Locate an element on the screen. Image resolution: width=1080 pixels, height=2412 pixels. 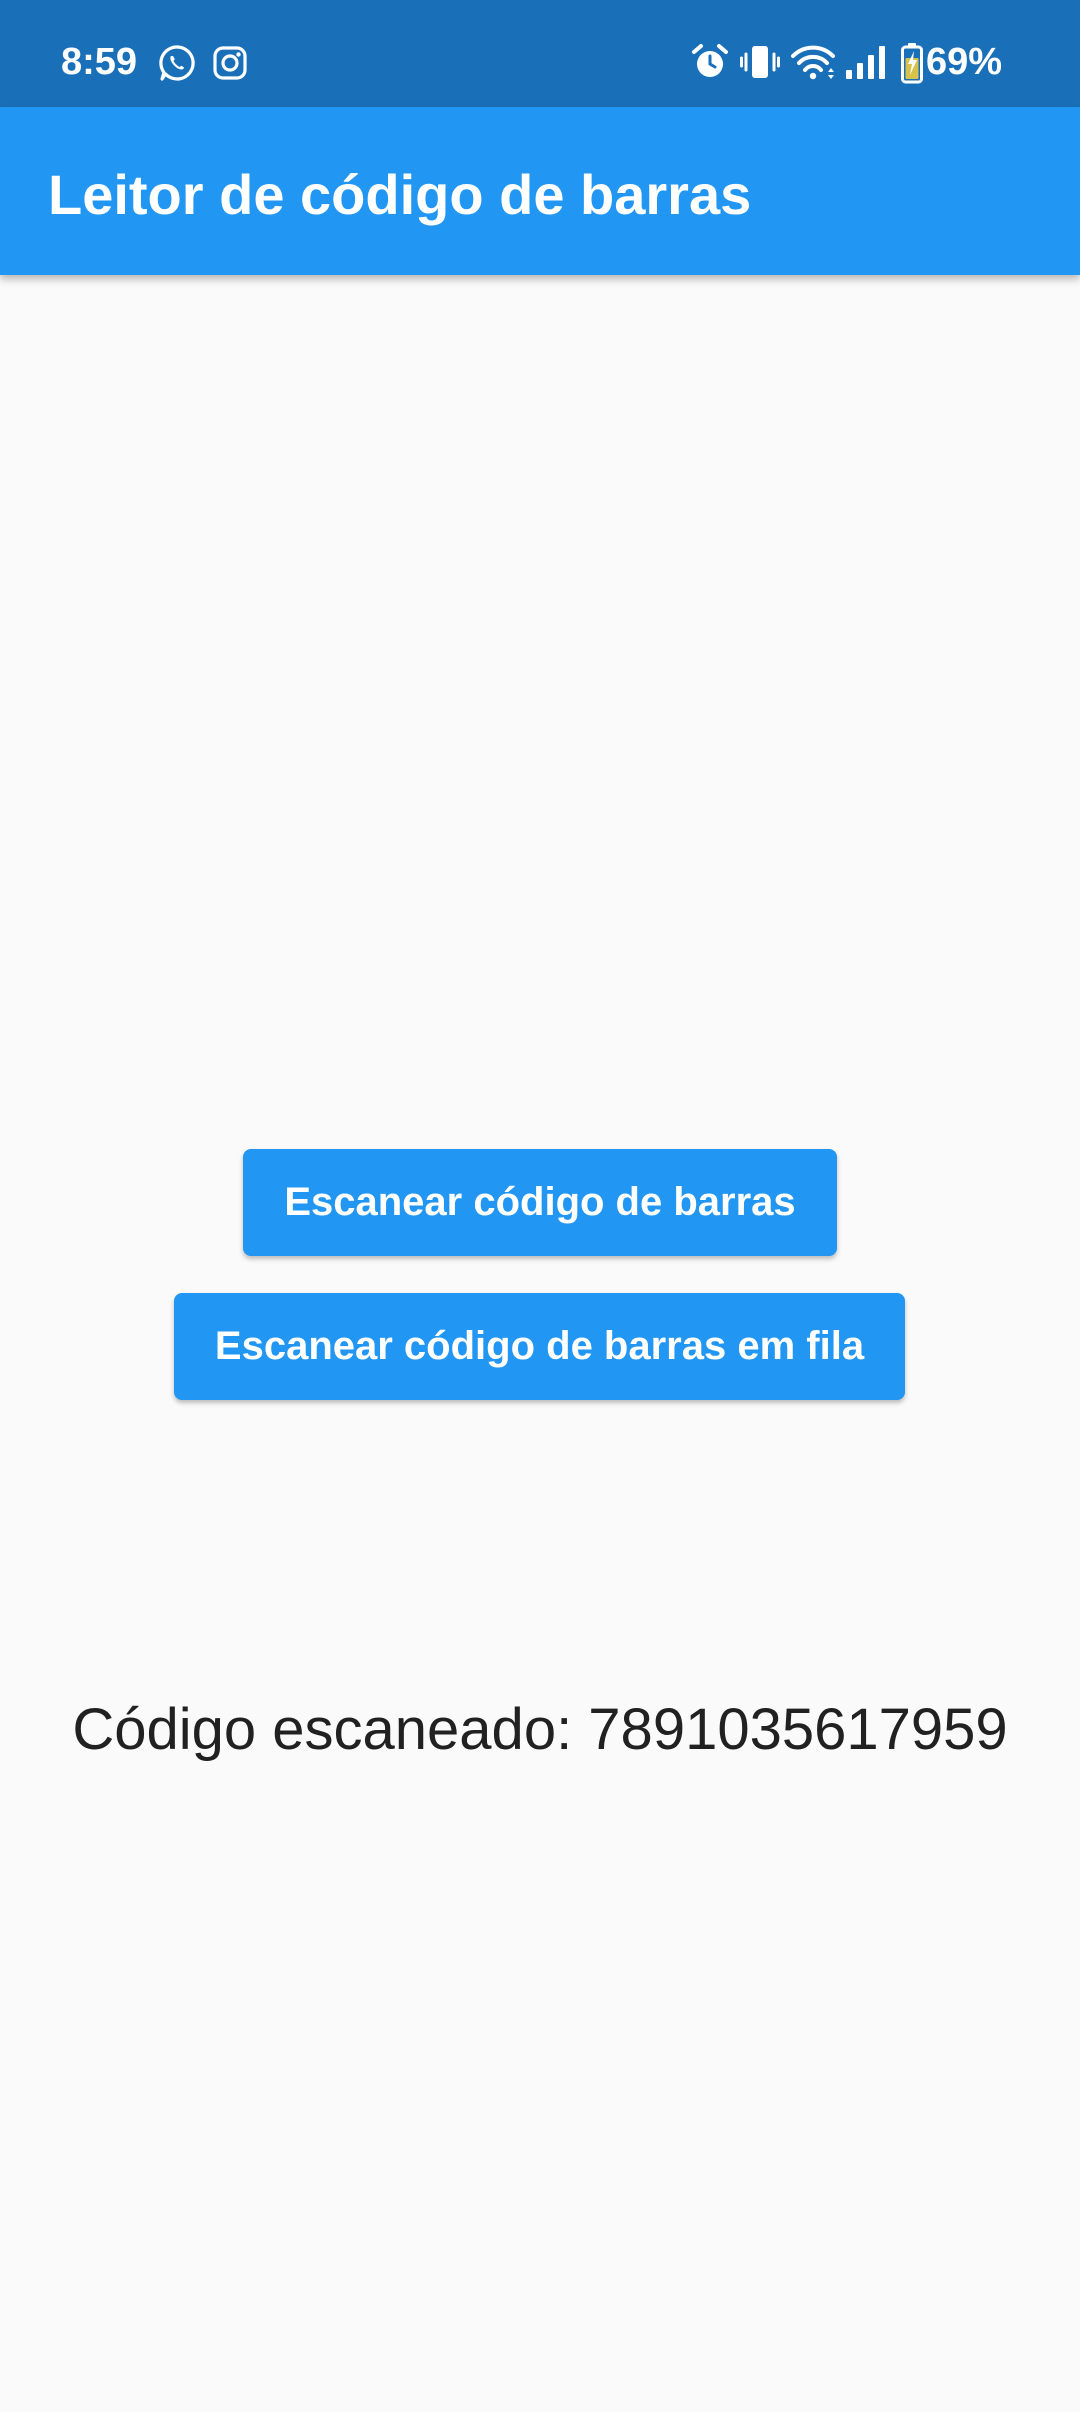
app-bar: Leitor de código de barras is located at coordinates (540, 191).